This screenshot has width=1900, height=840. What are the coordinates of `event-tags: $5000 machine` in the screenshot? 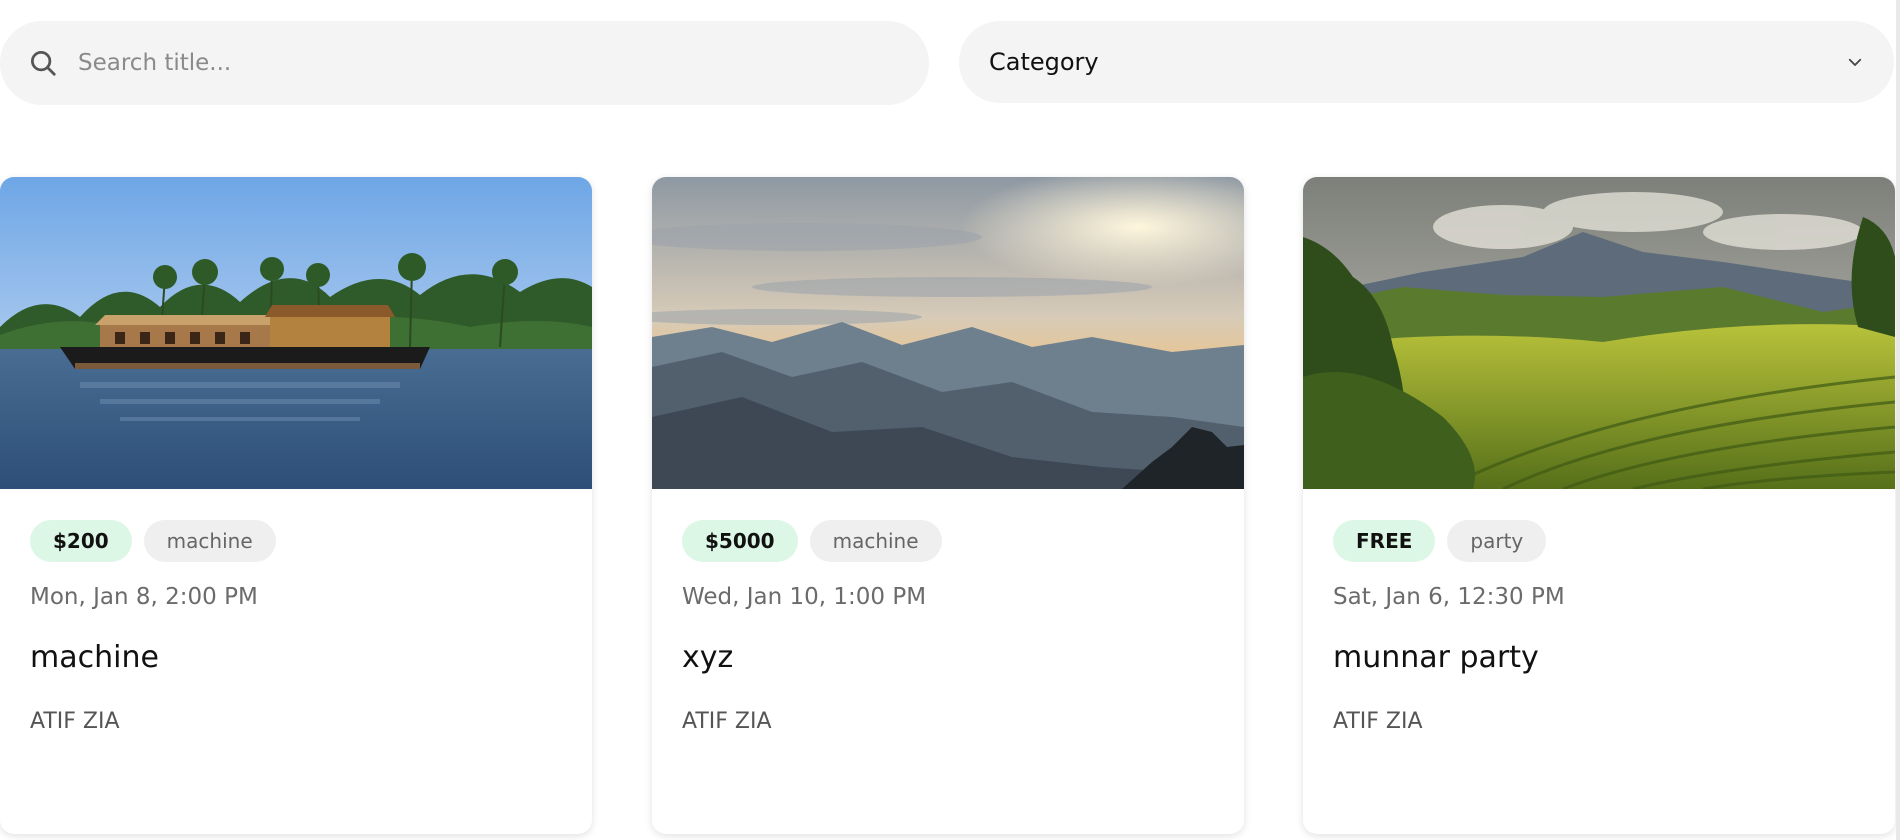 It's located at (948, 541).